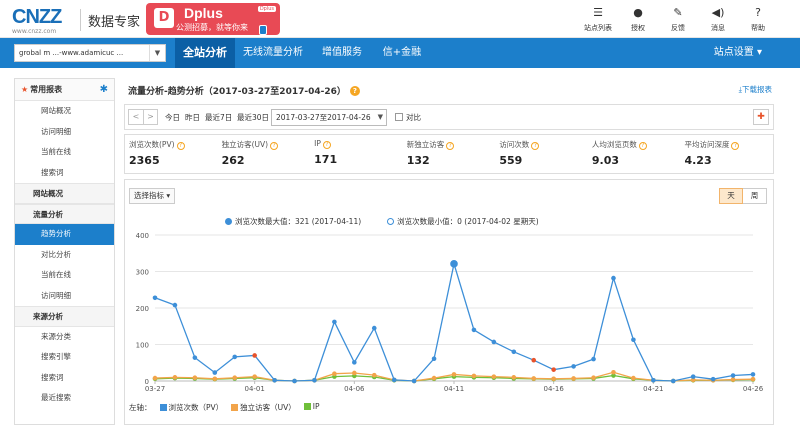 The image size is (800, 426). Describe the element at coordinates (64, 255) in the screenshot. I see `sidebar-item: 对比分析` at that location.